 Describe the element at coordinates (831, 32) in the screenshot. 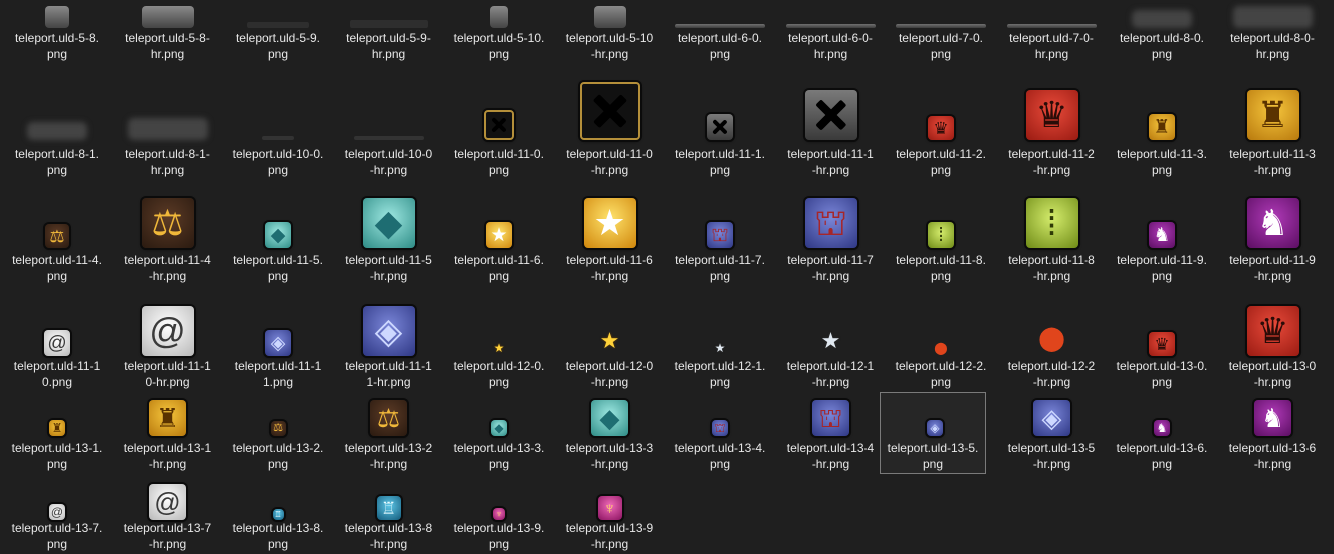

I see `file-item: teleport.uld-6-0- hr.png` at that location.